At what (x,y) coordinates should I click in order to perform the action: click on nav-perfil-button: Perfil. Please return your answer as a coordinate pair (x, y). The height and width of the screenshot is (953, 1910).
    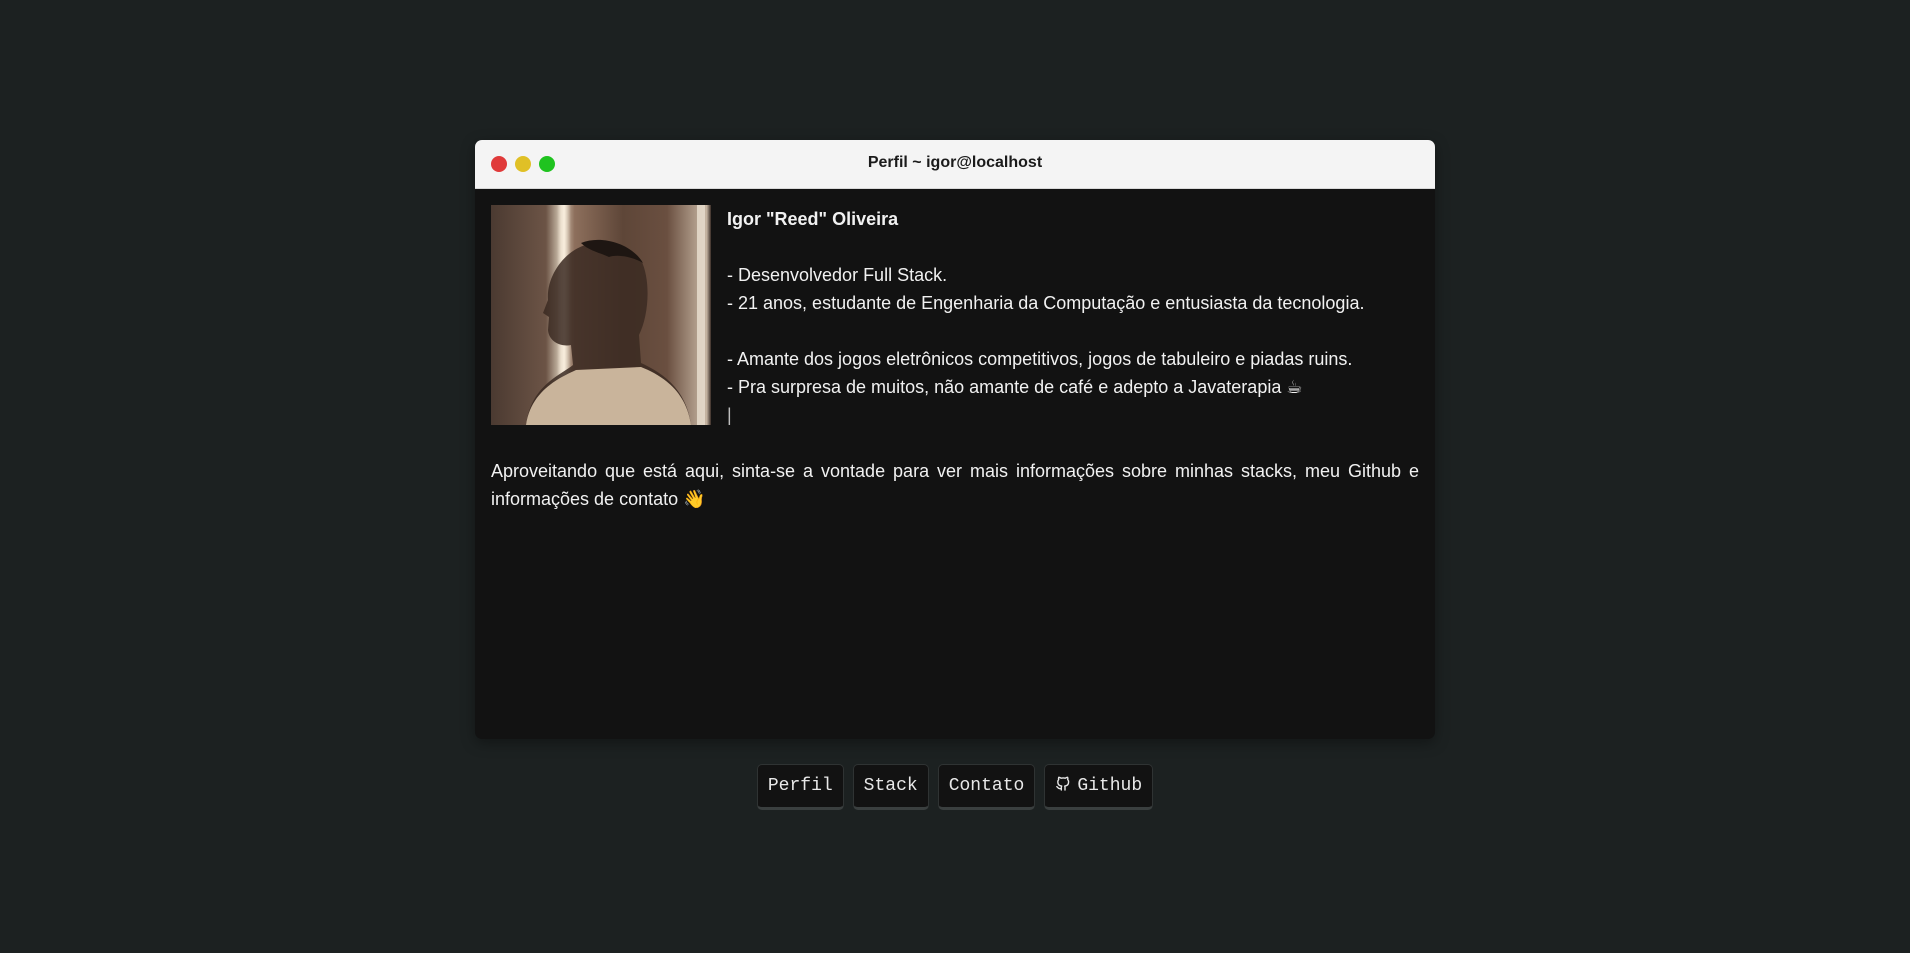
    Looking at the image, I should click on (800, 787).